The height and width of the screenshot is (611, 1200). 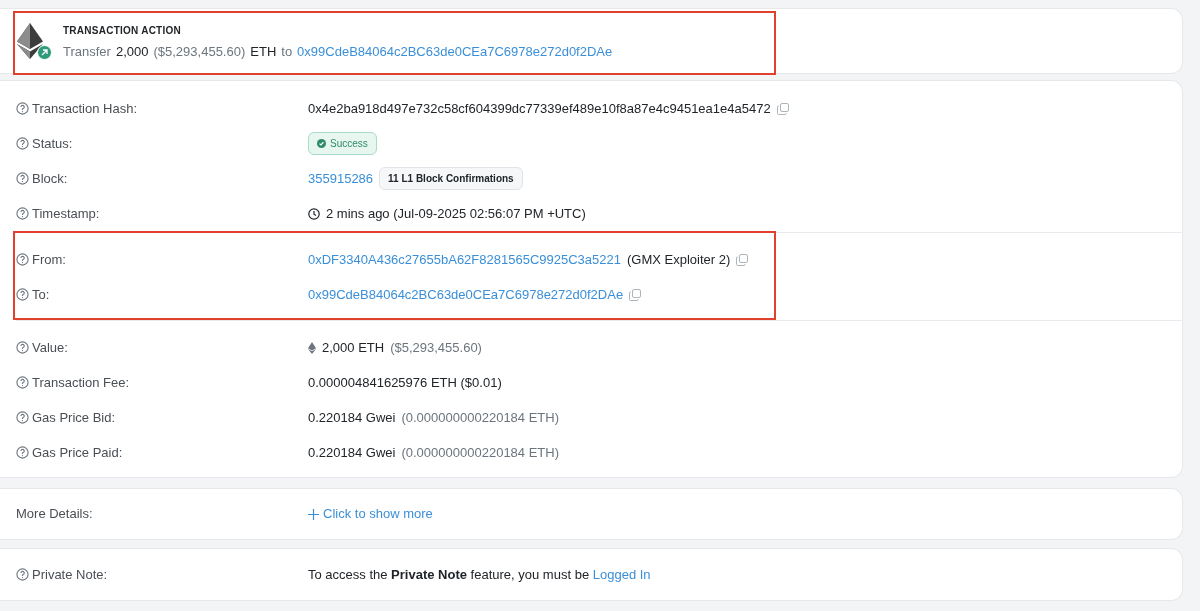 What do you see at coordinates (122, 31) in the screenshot?
I see `action-title: TRANSACTION ACTION` at bounding box center [122, 31].